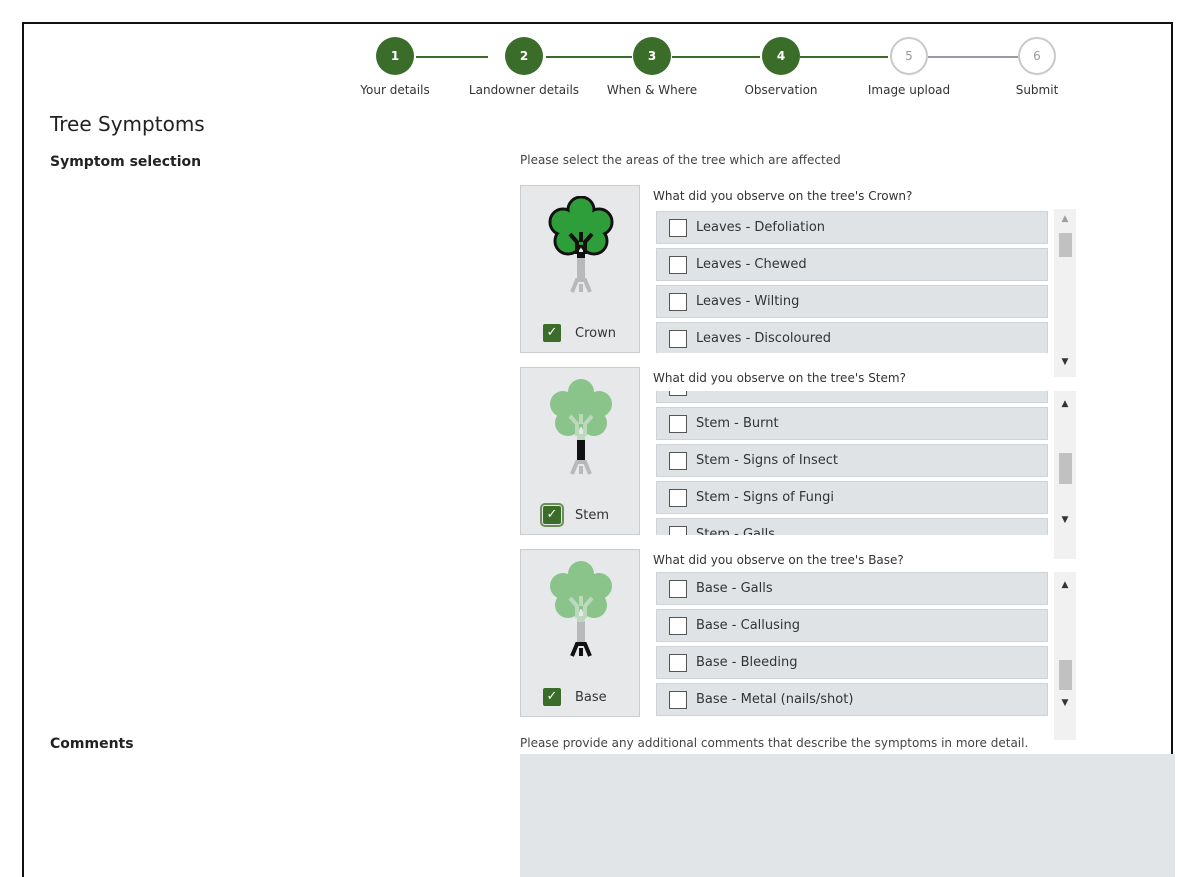 Image resolution: width=1179 pixels, height=877 pixels. What do you see at coordinates (652, 56) in the screenshot?
I see `step-number: 3` at bounding box center [652, 56].